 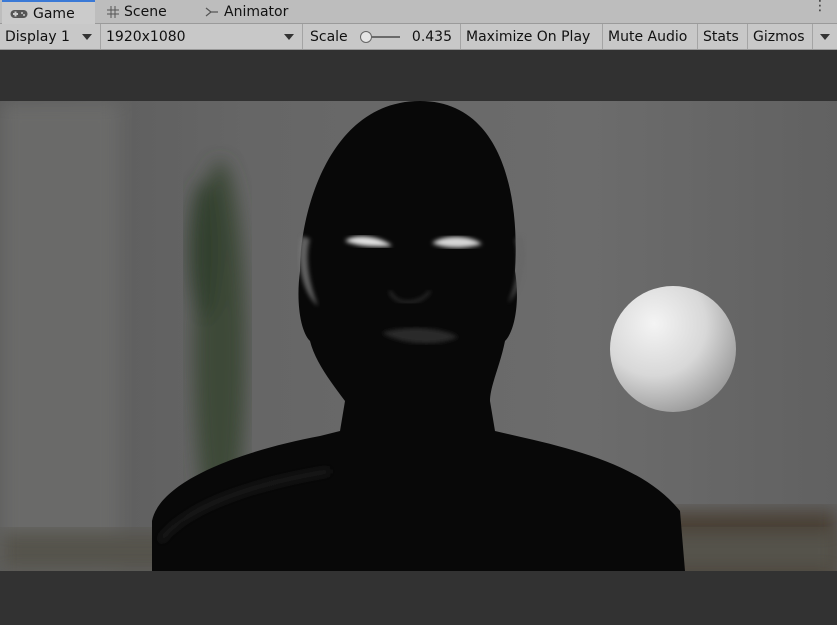 What do you see at coordinates (418, 75) in the screenshot?
I see `letterbox-top` at bounding box center [418, 75].